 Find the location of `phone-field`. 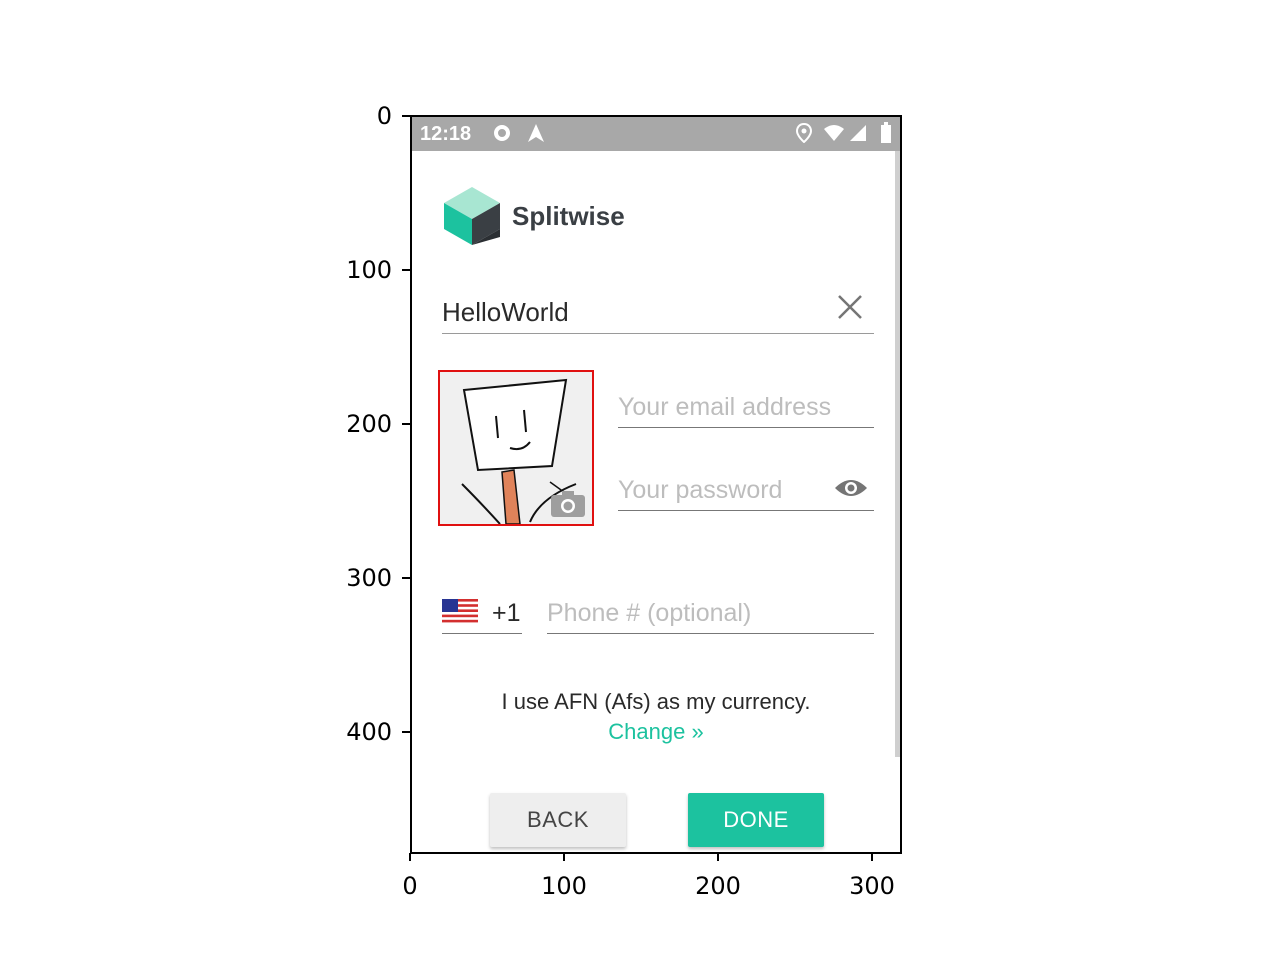

phone-field is located at coordinates (710, 614).